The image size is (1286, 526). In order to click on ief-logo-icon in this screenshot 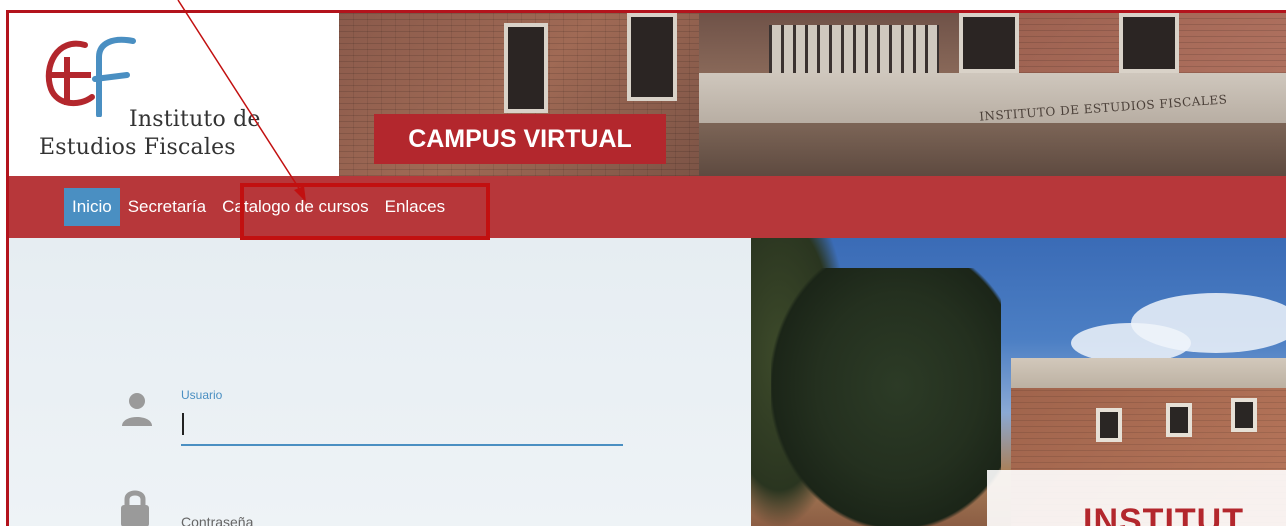, I will do `click(90, 76)`.